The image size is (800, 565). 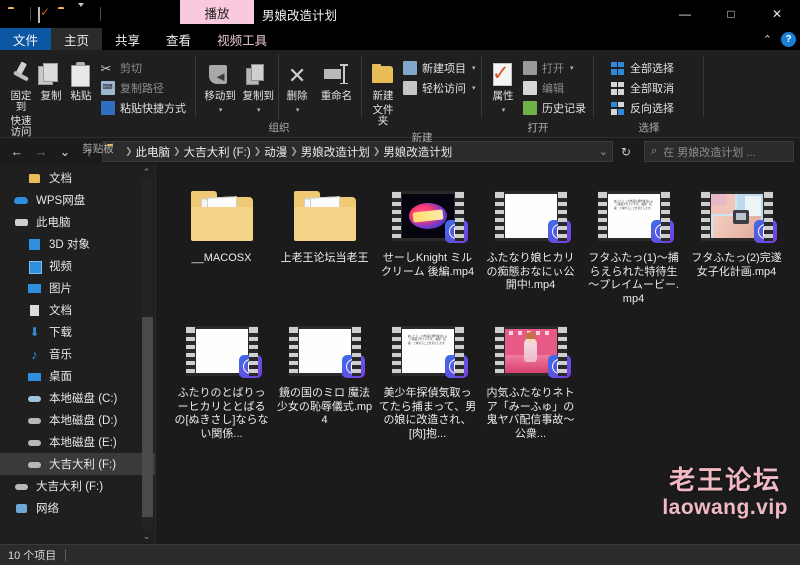 I want to click on properties-button: ✓ 属性 ▾, so click(x=503, y=87).